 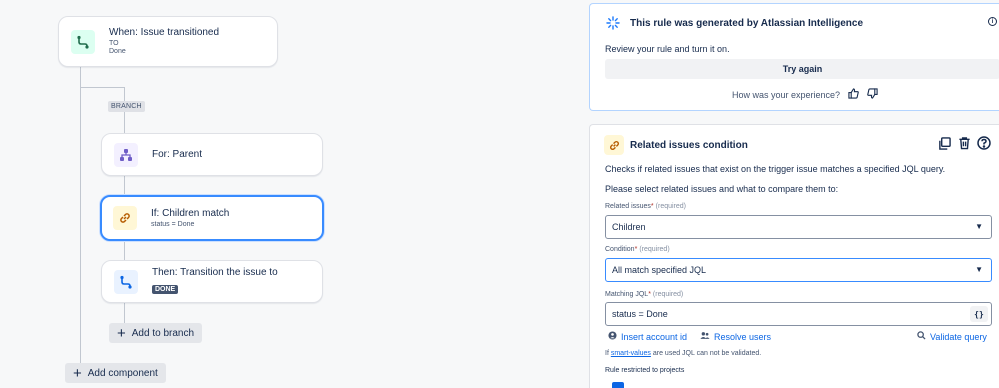 I want to click on condition-label: Condition* (required), so click(x=637, y=249).